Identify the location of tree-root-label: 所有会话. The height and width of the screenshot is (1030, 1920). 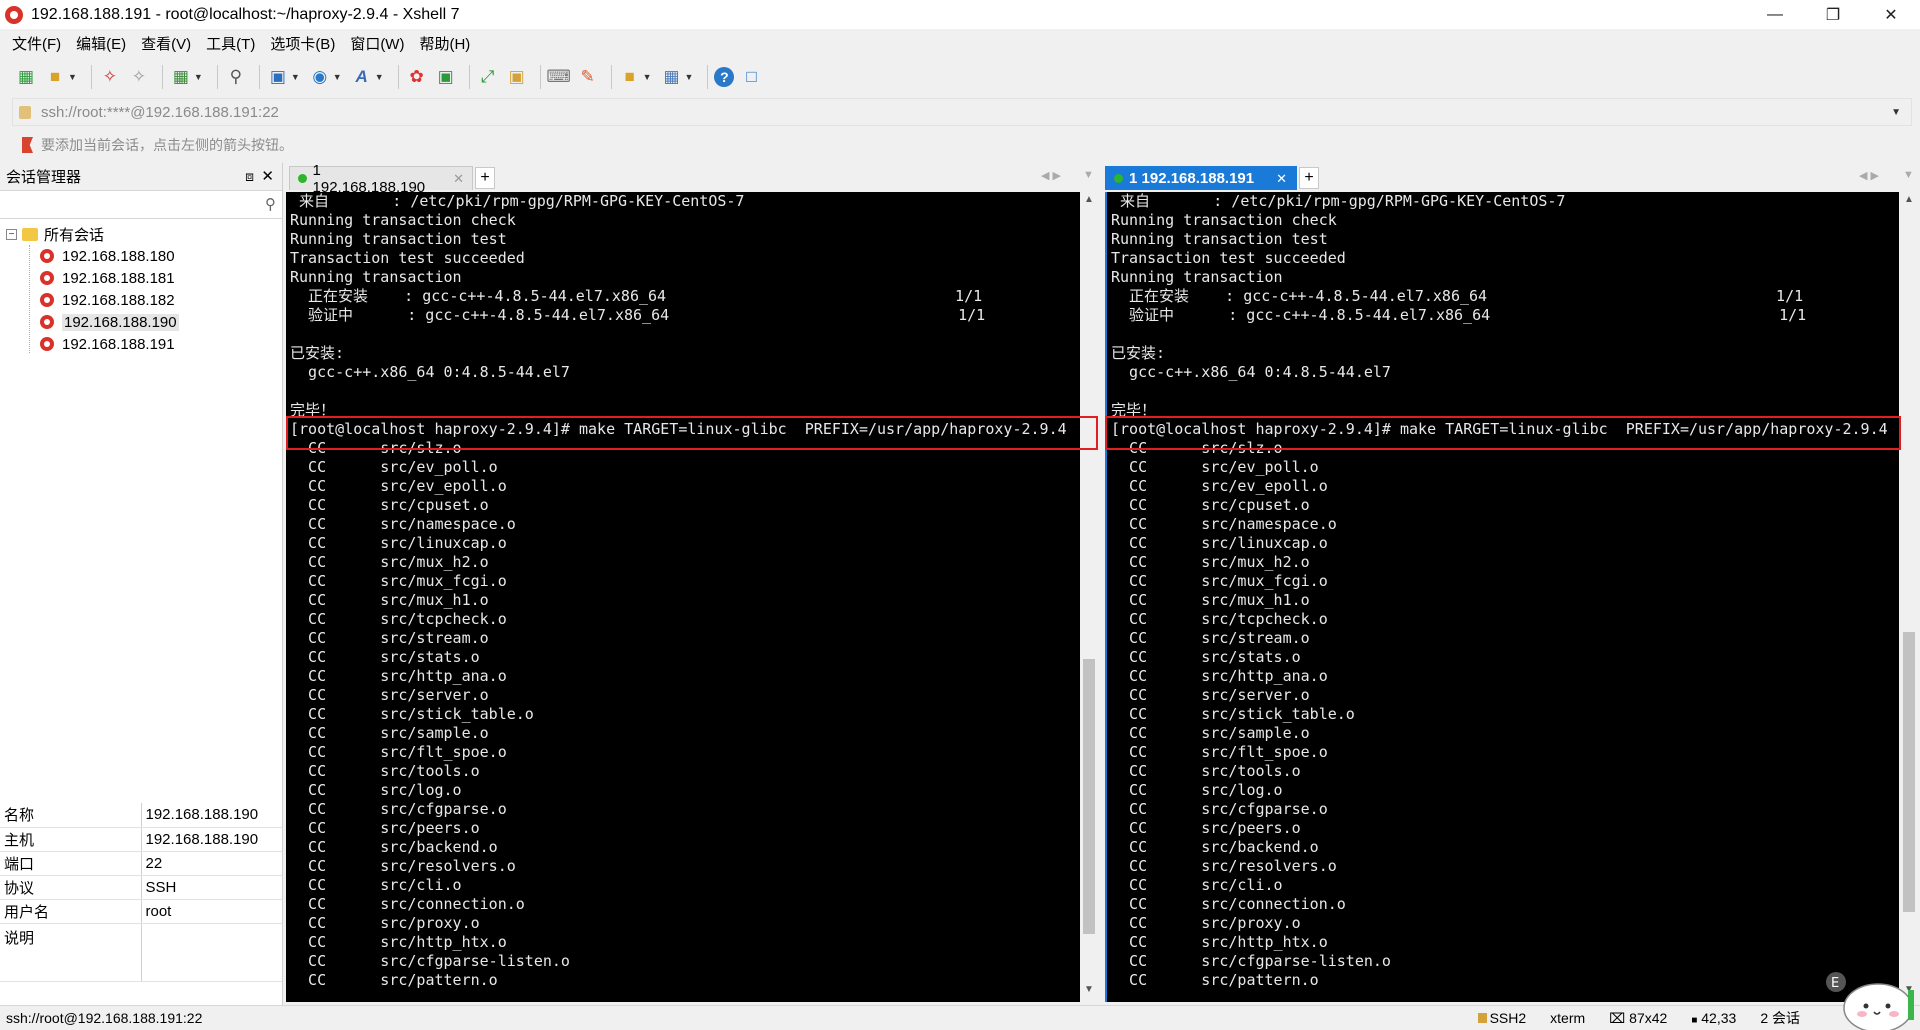
(74, 235).